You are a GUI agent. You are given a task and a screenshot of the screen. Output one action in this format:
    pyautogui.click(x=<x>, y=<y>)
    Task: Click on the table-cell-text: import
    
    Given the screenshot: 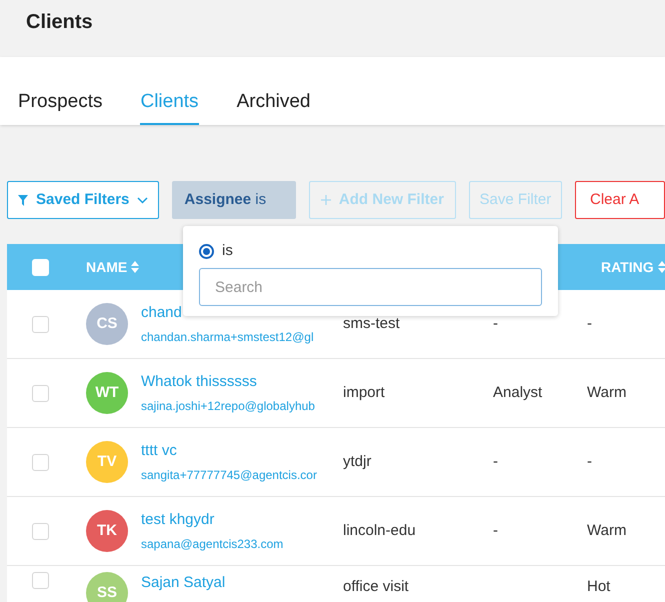 What is the action you would take?
    pyautogui.click(x=364, y=392)
    